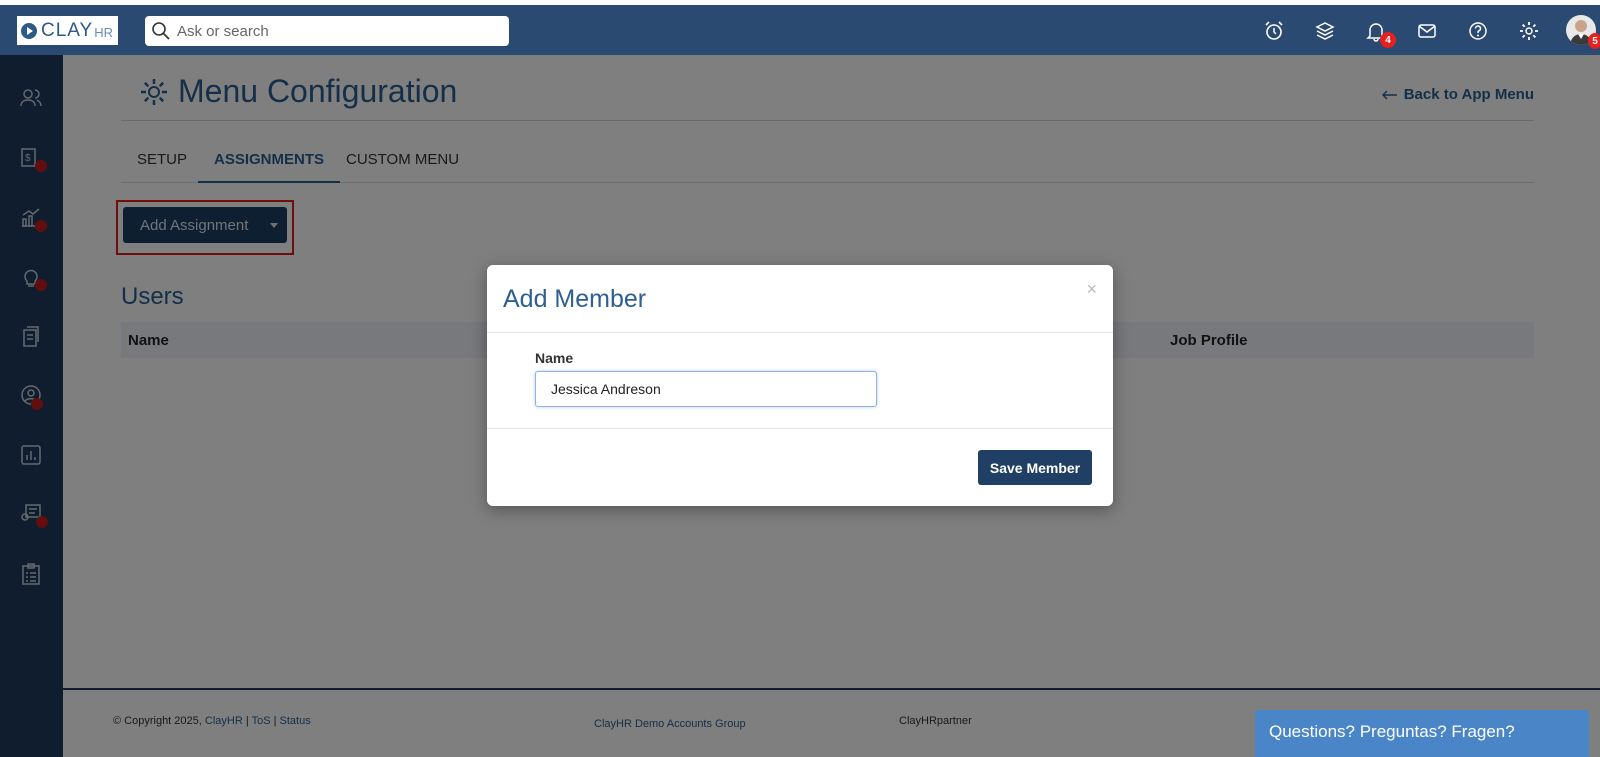  I want to click on mail-icon, so click(1427, 31).